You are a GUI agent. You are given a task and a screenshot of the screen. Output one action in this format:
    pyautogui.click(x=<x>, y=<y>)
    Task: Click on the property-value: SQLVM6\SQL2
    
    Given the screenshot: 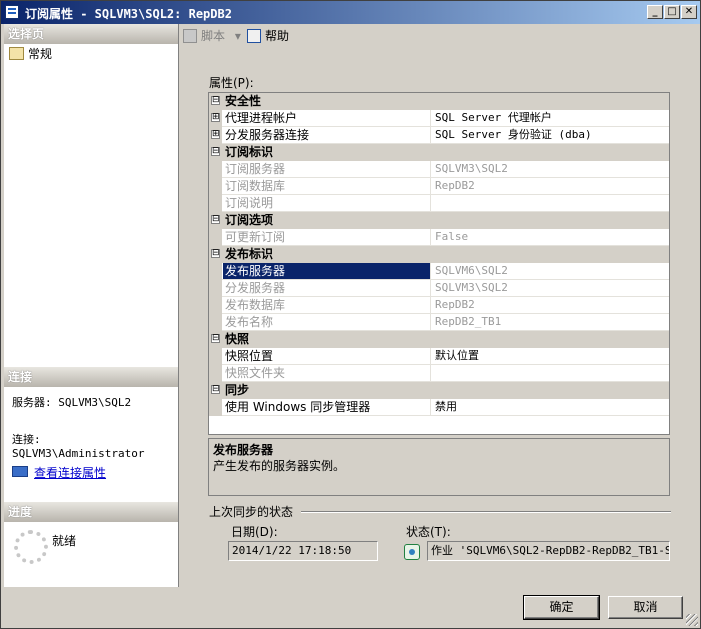 What is the action you would take?
    pyautogui.click(x=550, y=271)
    